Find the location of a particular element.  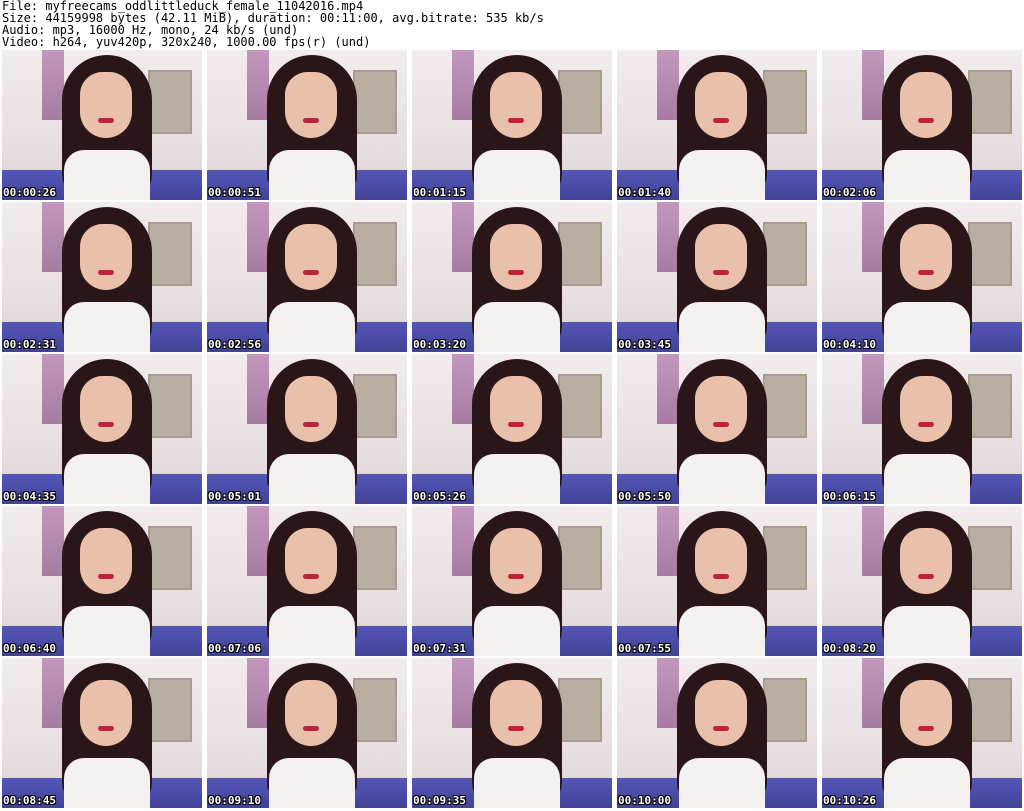

thumbnail-timestamp: 00:09:35 is located at coordinates (439, 800).